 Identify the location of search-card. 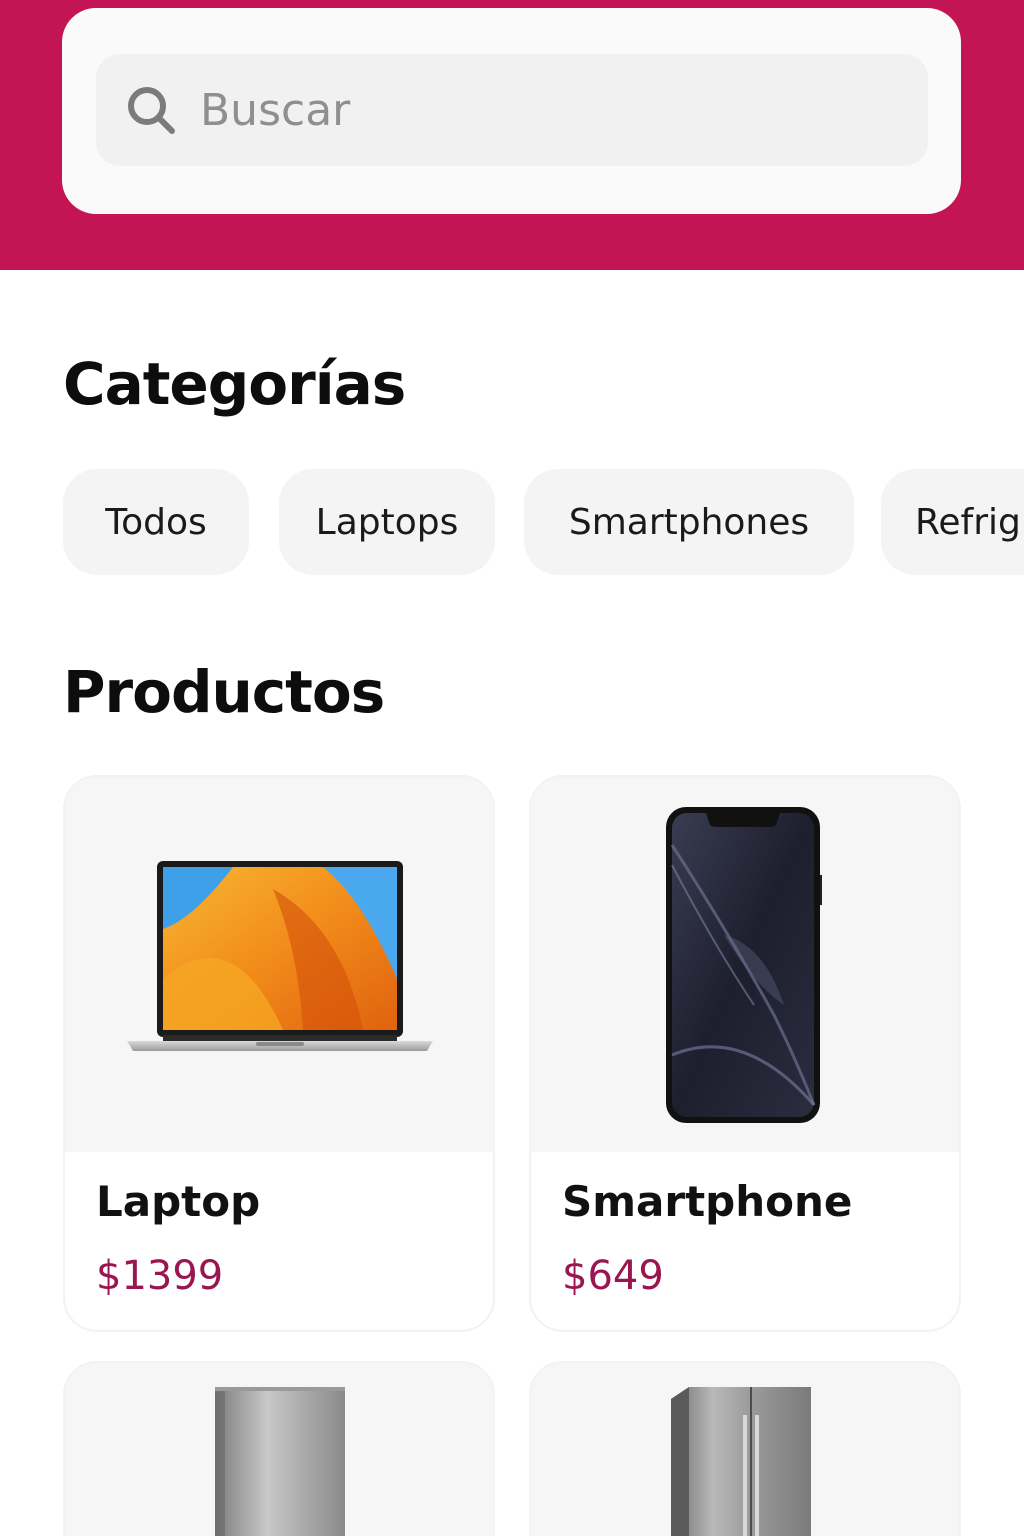
(511, 111).